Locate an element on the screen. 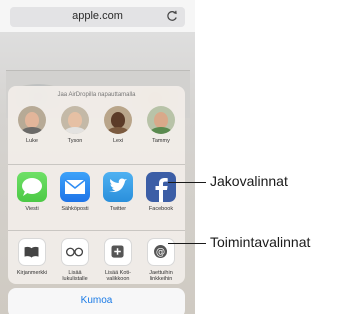 The width and height of the screenshot is (363, 314). contact-name: Lexi is located at coordinates (118, 141).